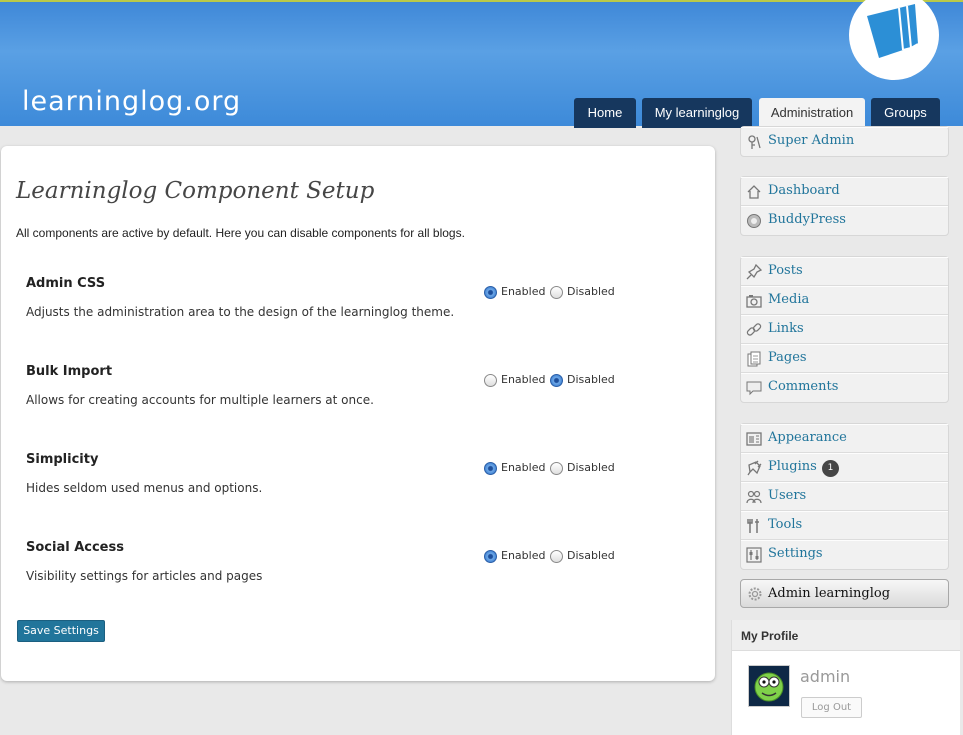  I want to click on sidebar-item-tools: Tools, so click(844, 525).